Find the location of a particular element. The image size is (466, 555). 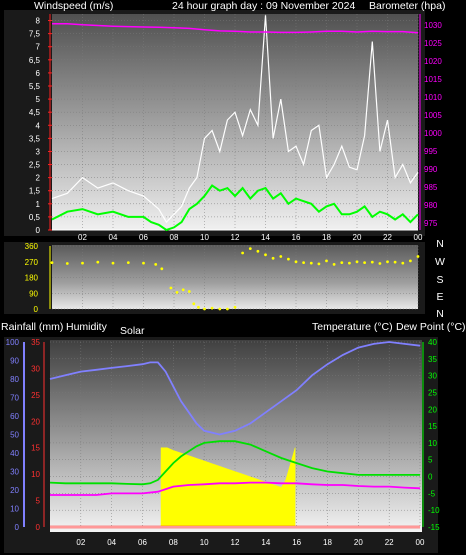

wind-tick-label: 8 is located at coordinates (38, 21).